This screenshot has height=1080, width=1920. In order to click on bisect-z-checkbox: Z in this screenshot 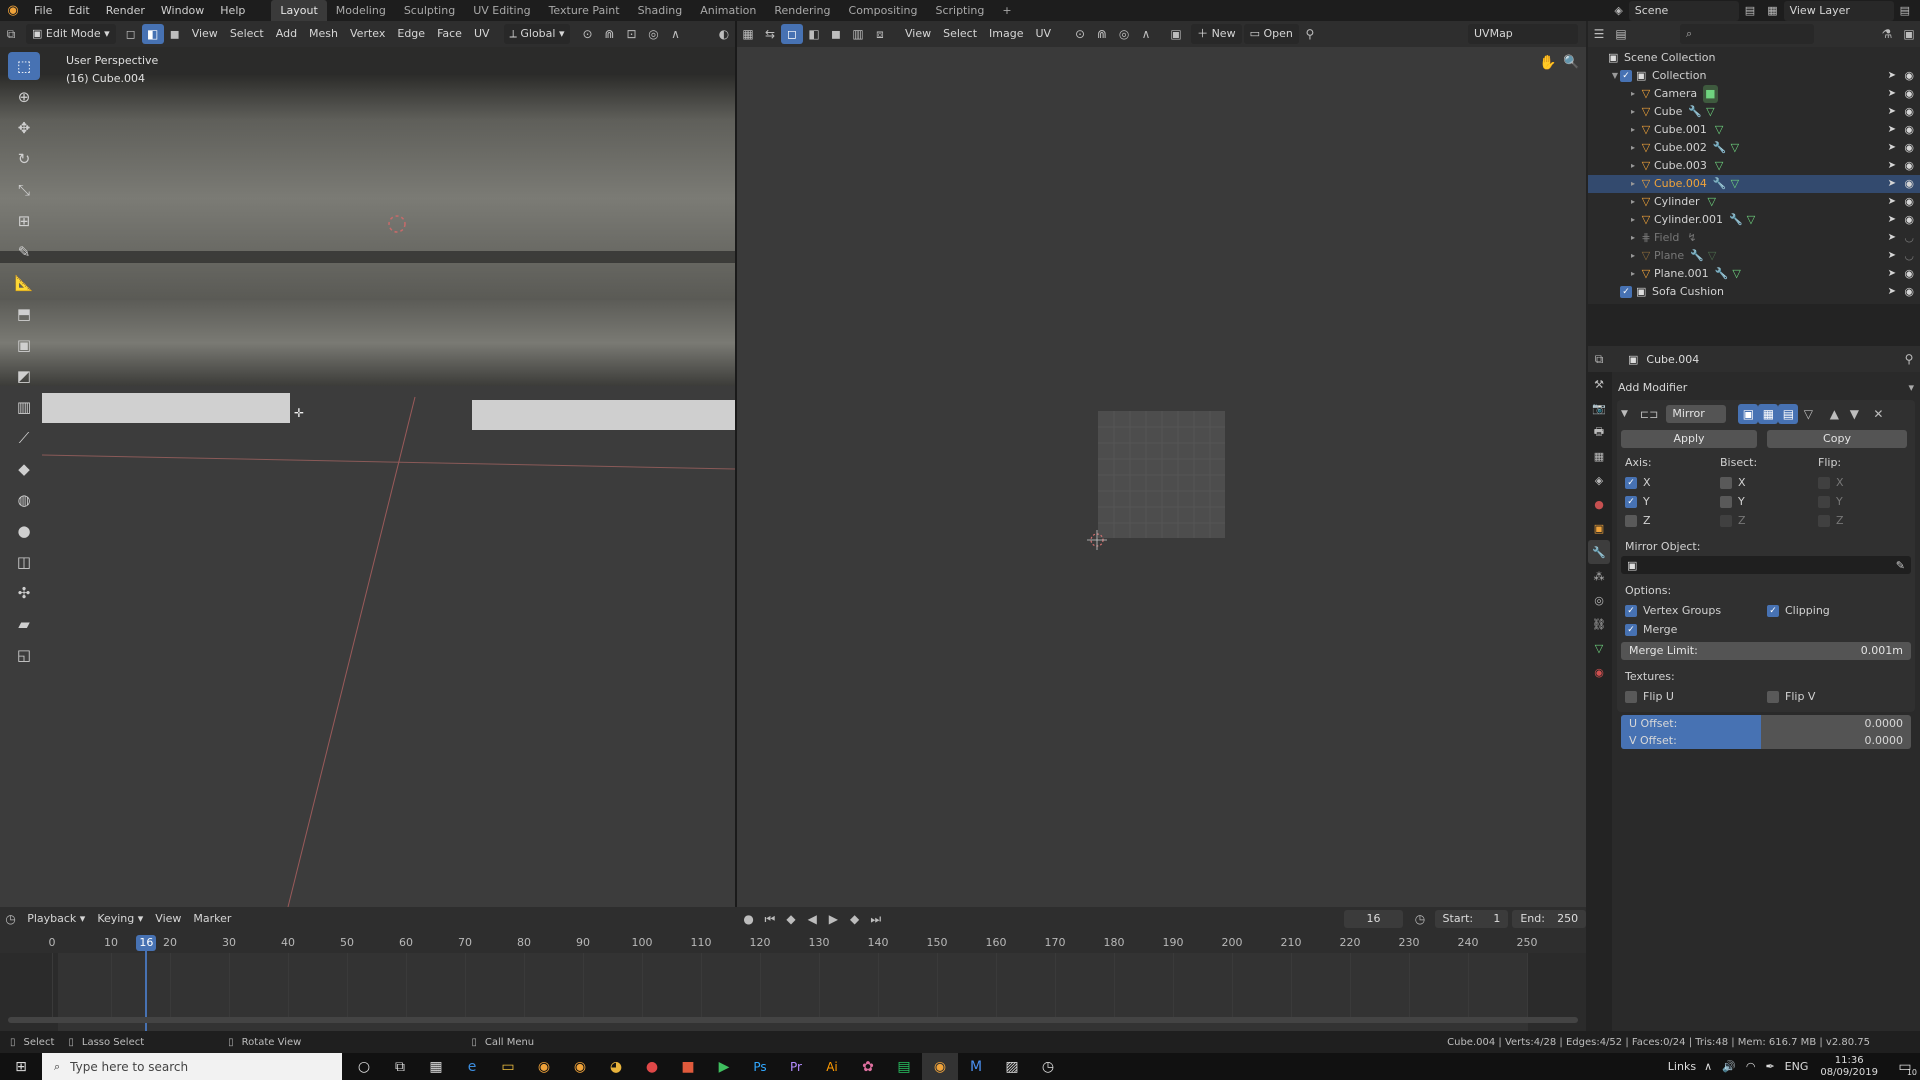, I will do `click(1733, 520)`.